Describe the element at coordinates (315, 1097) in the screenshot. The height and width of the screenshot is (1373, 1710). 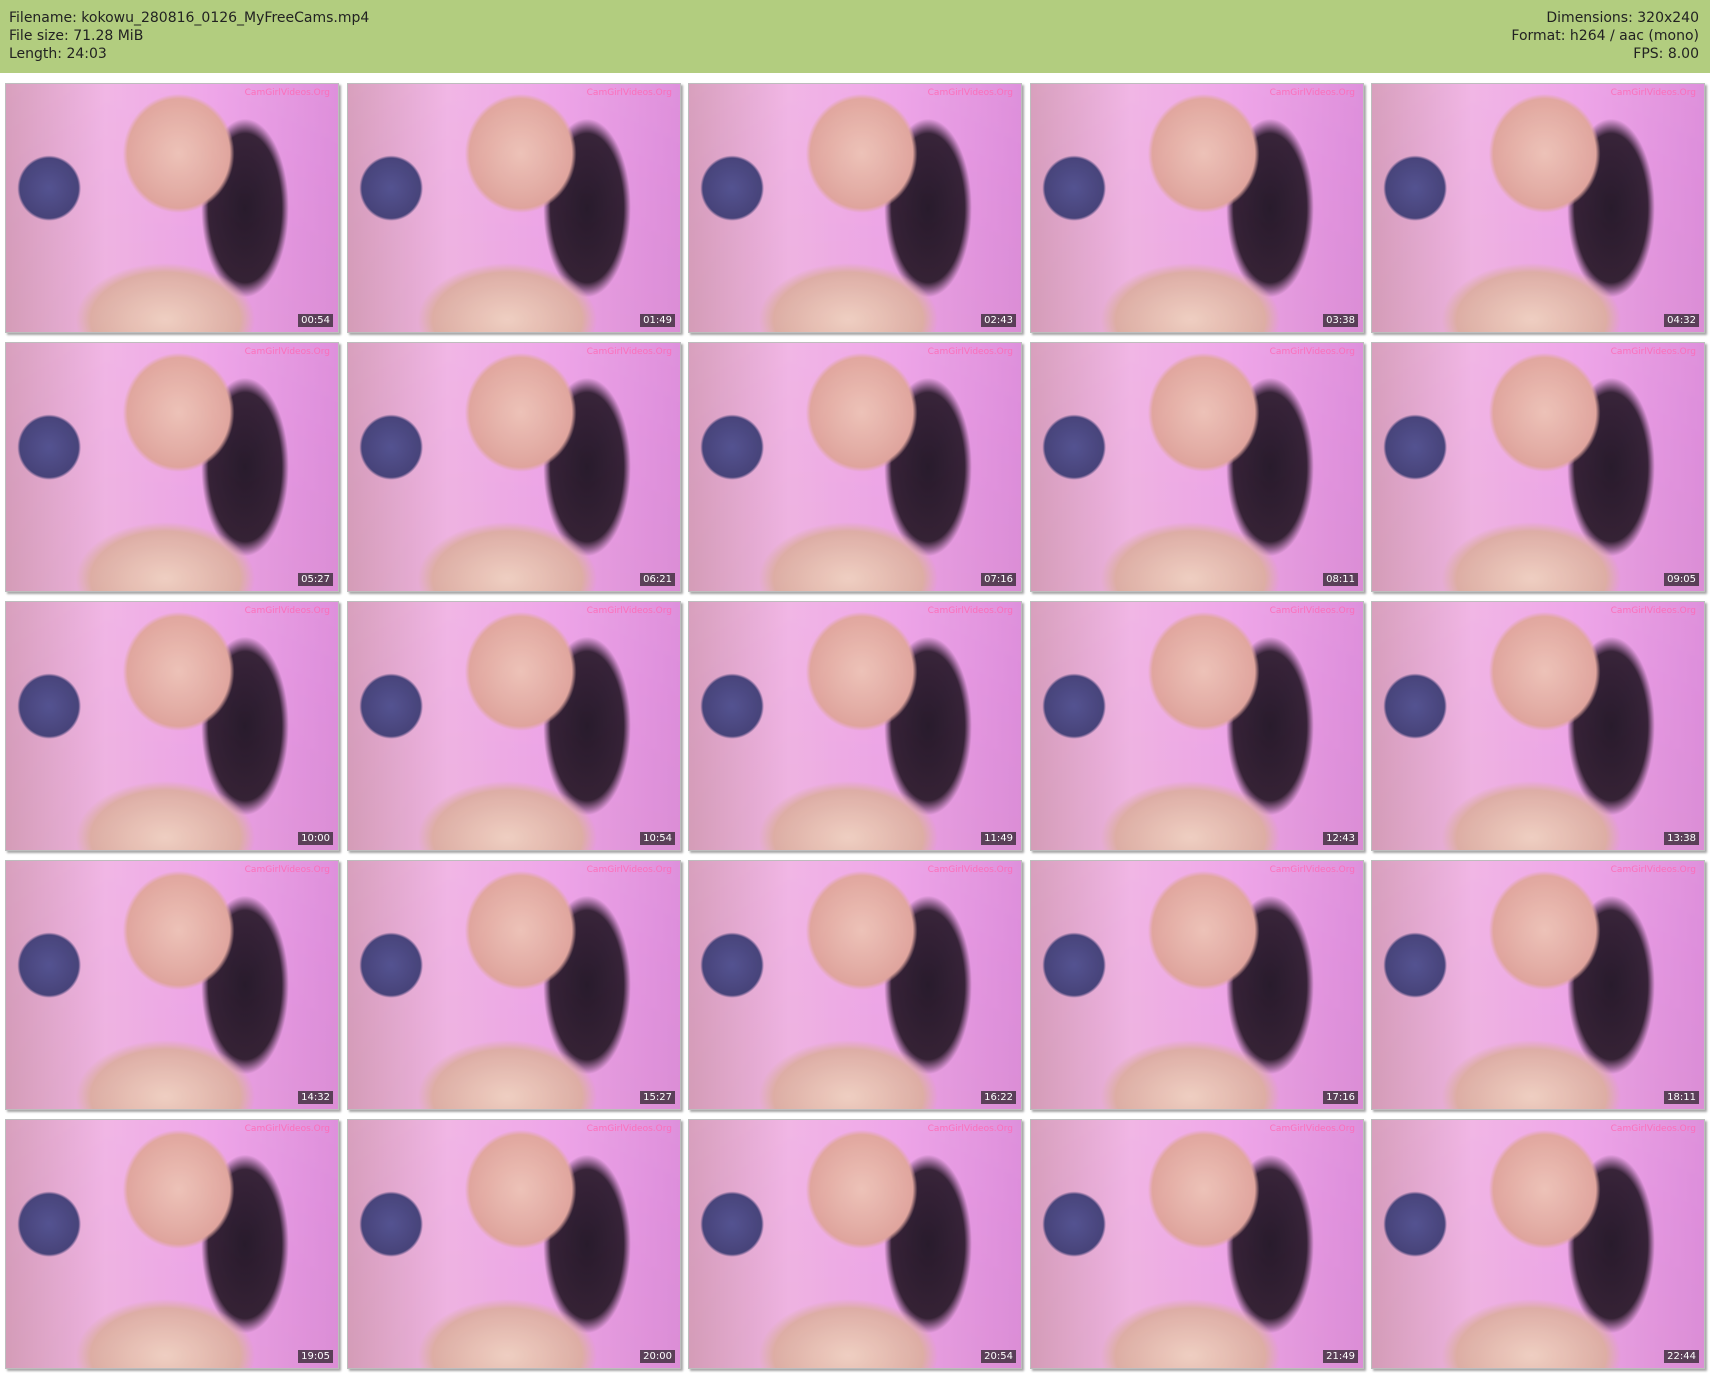
I see `timestamp-label: 14:32` at that location.